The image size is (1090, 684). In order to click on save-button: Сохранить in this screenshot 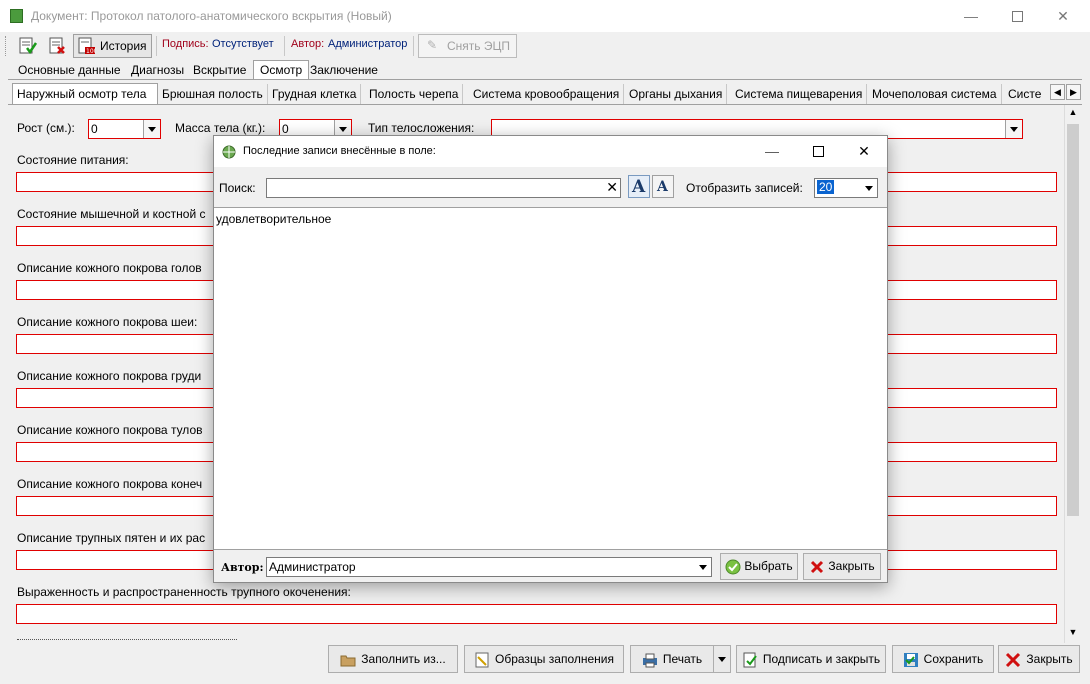, I will do `click(943, 659)`.